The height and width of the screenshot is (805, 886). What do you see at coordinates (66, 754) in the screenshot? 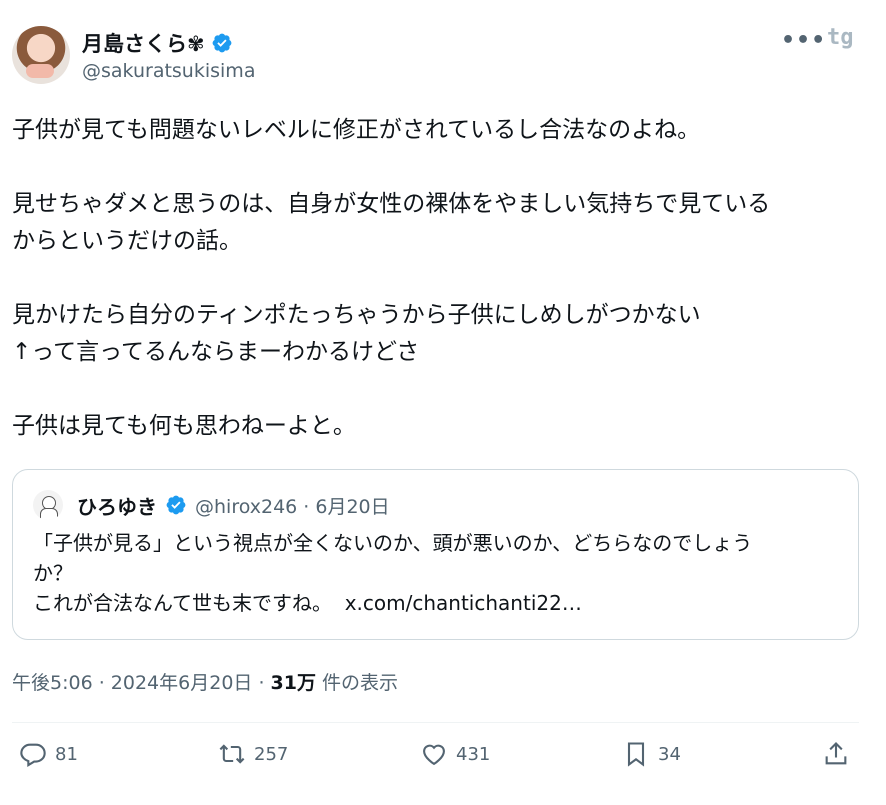
I see `reply-count: 81` at bounding box center [66, 754].